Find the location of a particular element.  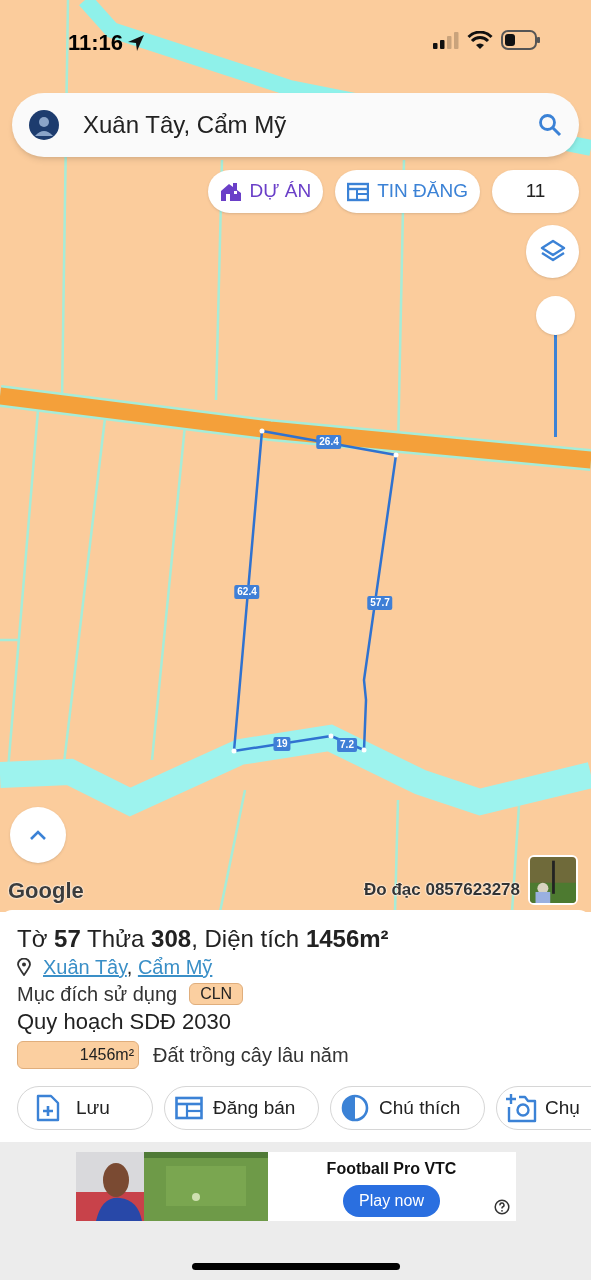

avatar is located at coordinates (44, 125).